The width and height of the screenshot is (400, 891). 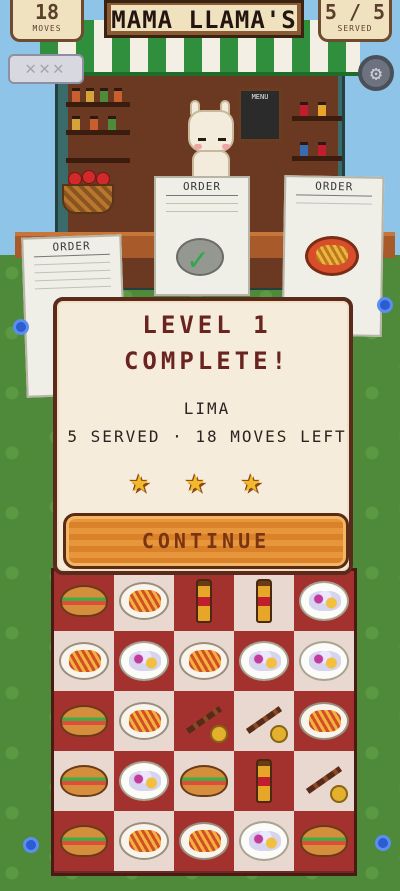 I want to click on level-stats: 5 SERVED · 18 MOVES LEFT, so click(x=207, y=436).